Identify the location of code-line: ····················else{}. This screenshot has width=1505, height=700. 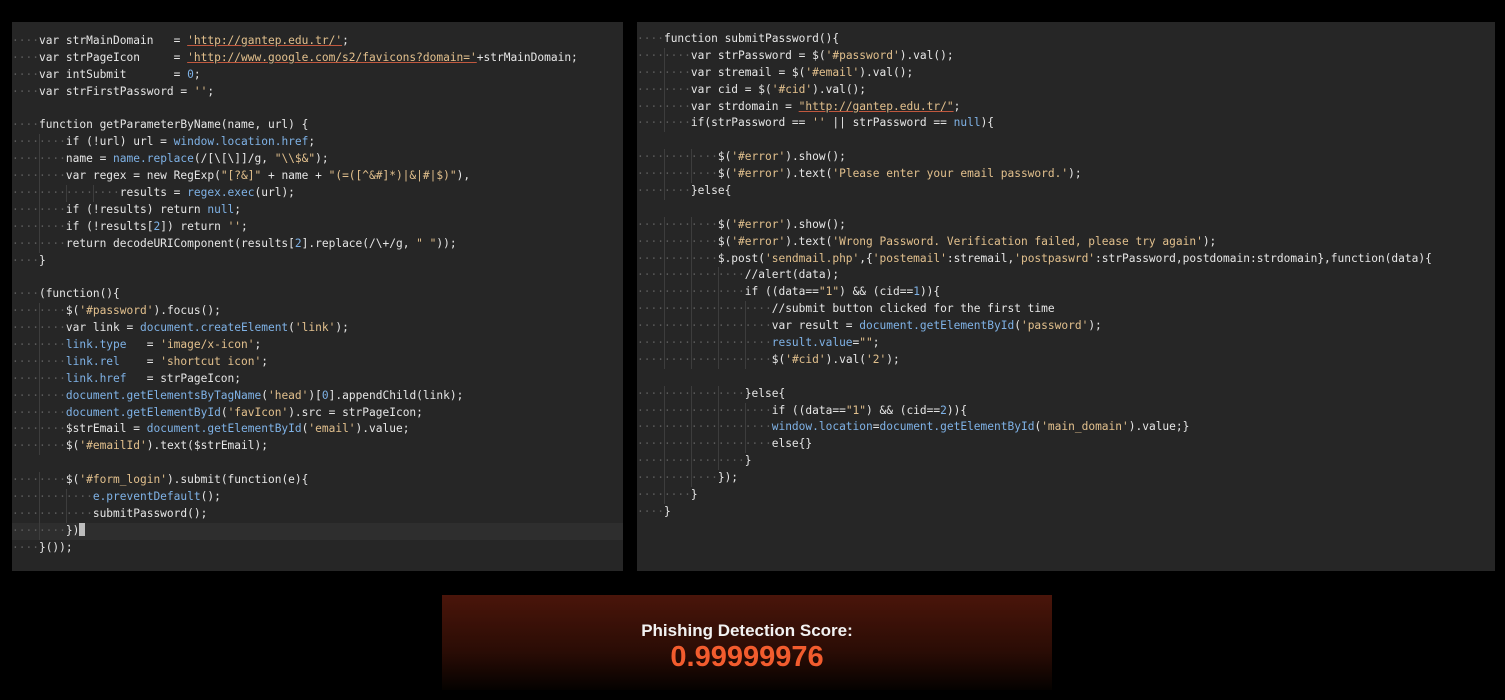
(1066, 445).